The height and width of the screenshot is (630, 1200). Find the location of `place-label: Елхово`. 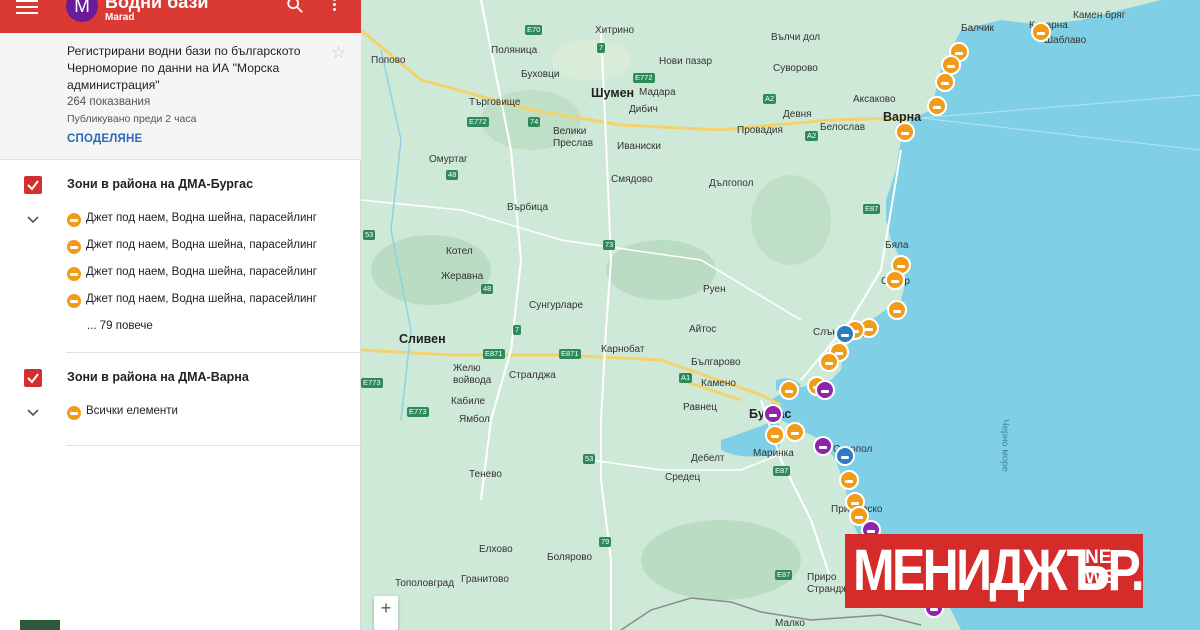

place-label: Елхово is located at coordinates (496, 549).